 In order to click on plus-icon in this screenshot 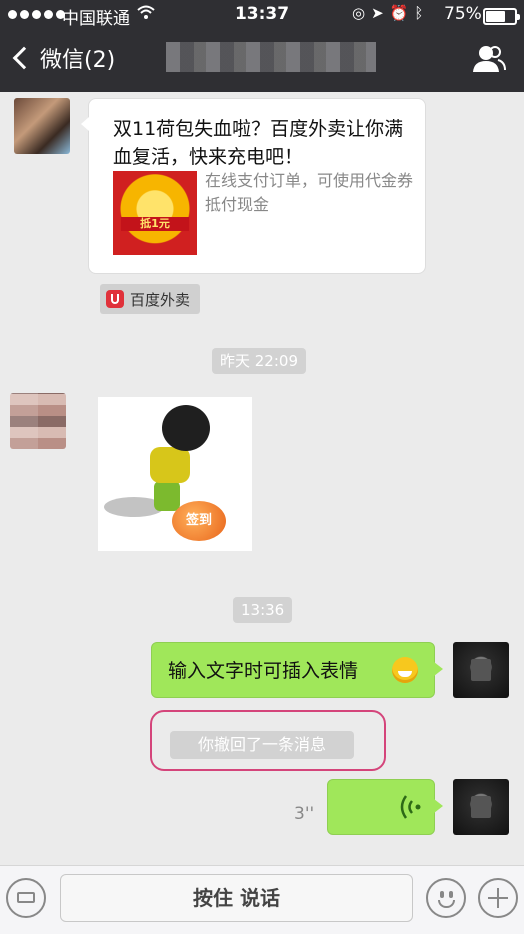, I will do `click(498, 898)`.